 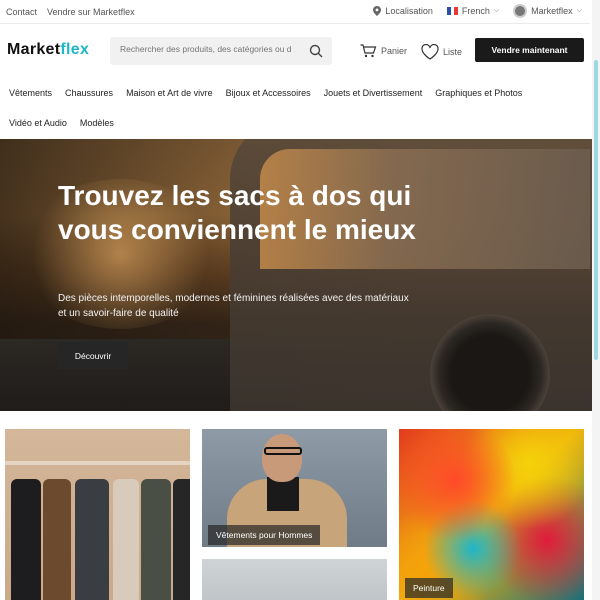 What do you see at coordinates (283, 451) in the screenshot?
I see `man-glasses` at bounding box center [283, 451].